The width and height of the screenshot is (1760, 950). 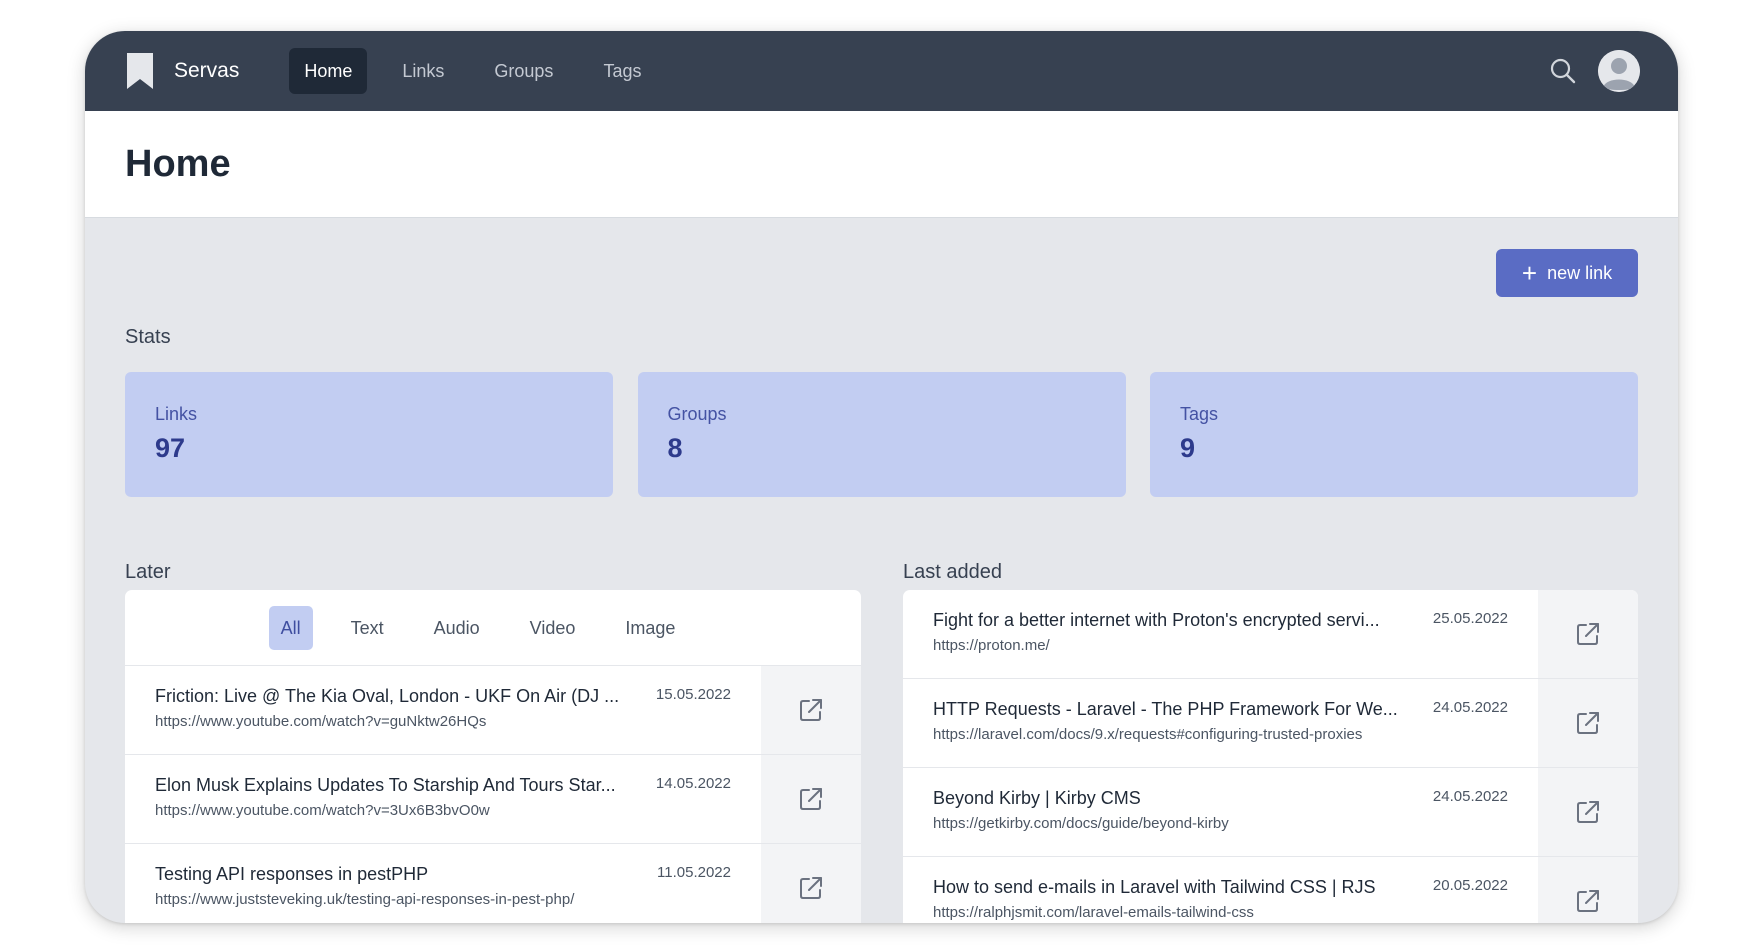 I want to click on brand: Servas, so click(x=182, y=71).